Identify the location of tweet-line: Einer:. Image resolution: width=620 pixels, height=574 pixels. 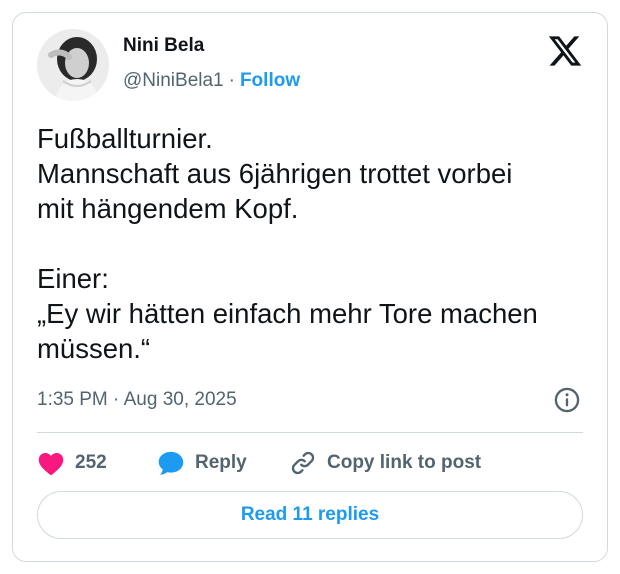
(73, 278).